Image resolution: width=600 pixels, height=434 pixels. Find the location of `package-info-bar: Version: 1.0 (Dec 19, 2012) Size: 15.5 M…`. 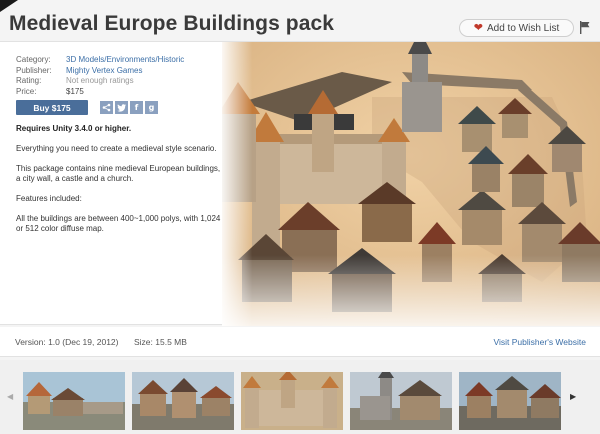

package-info-bar: Version: 1.0 (Dec 19, 2012) Size: 15.5 M… is located at coordinates (300, 342).